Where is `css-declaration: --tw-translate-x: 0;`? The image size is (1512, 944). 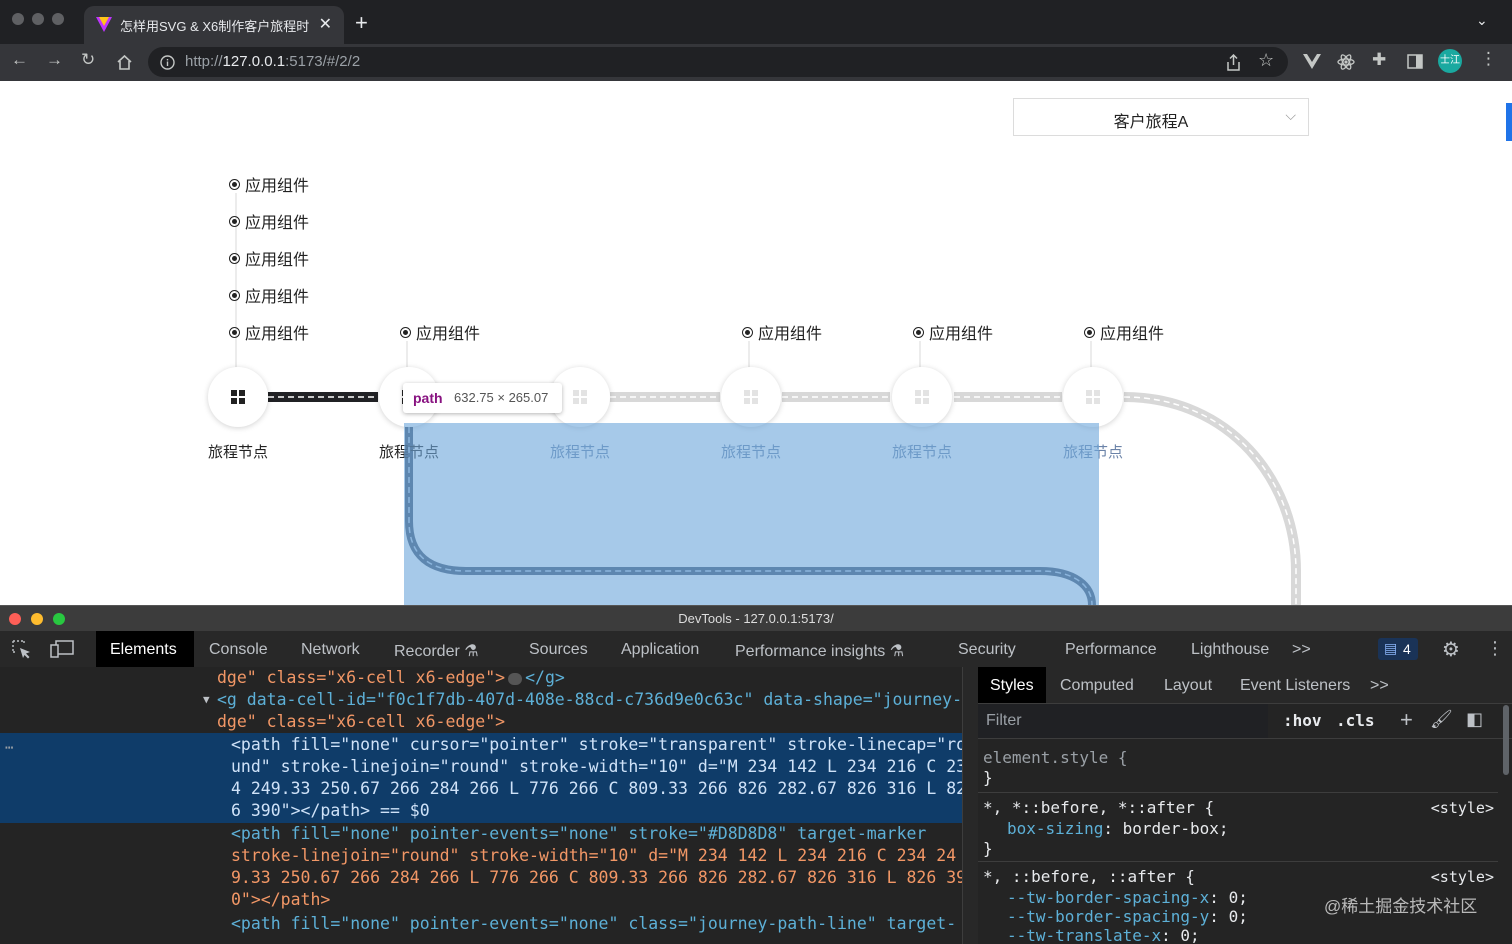 css-declaration: --tw-translate-x: 0; is located at coordinates (1103, 935).